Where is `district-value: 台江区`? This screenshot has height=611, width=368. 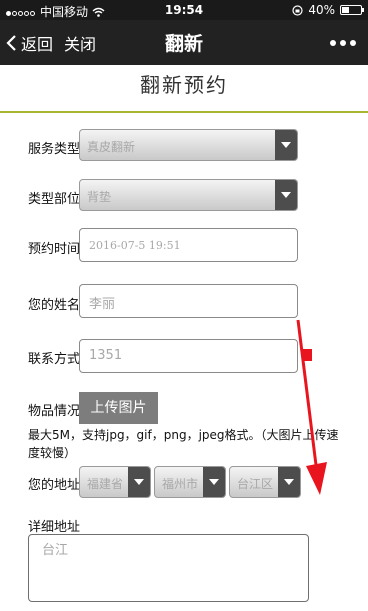 district-value: 台江区 is located at coordinates (255, 484).